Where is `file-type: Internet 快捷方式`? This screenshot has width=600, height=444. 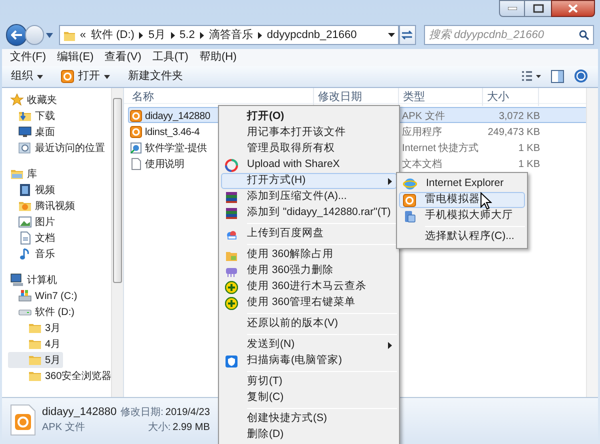
file-type: Internet 快捷方式 is located at coordinates (440, 148).